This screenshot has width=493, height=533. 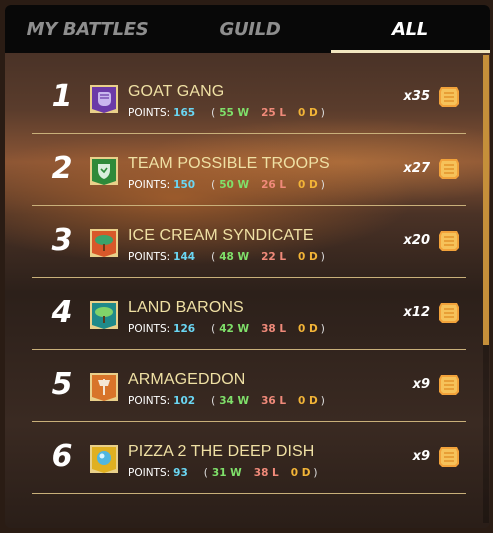 I want to click on tab-bar: MY BATTLES GUILD ALL, so click(x=247, y=29).